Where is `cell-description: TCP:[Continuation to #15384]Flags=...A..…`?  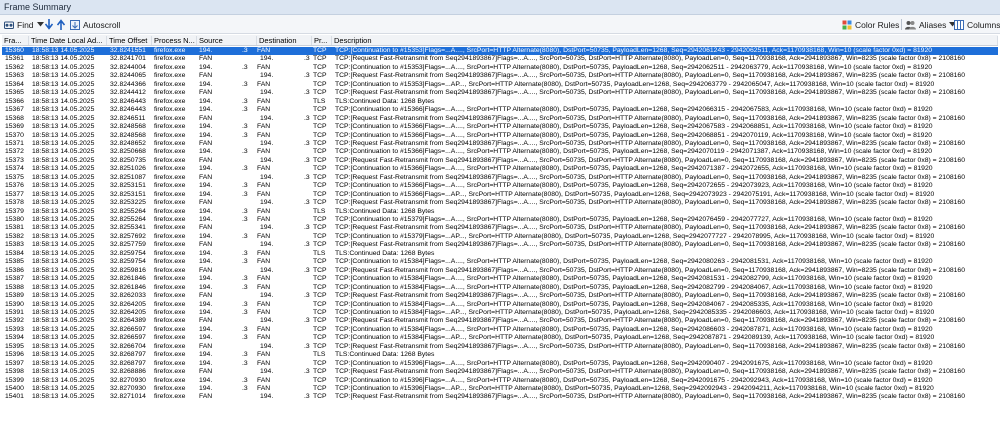 cell-description: TCP:[Continuation to #15384]Flags=...A..… is located at coordinates (634, 329).